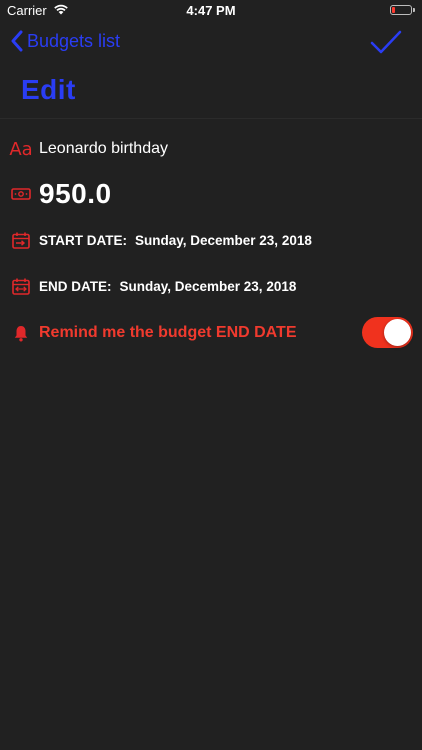 The width and height of the screenshot is (422, 750). What do you see at coordinates (21, 149) in the screenshot?
I see `text-format-icon: Aa` at bounding box center [21, 149].